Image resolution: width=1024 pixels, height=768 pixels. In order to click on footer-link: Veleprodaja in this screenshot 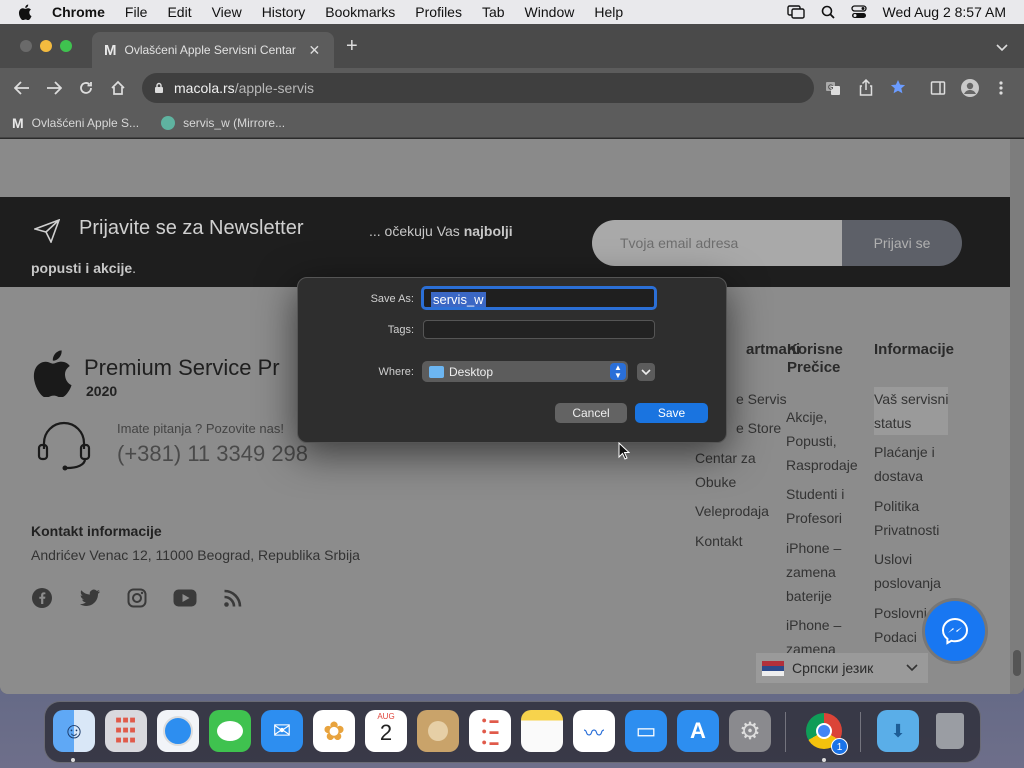, I will do `click(732, 511)`.